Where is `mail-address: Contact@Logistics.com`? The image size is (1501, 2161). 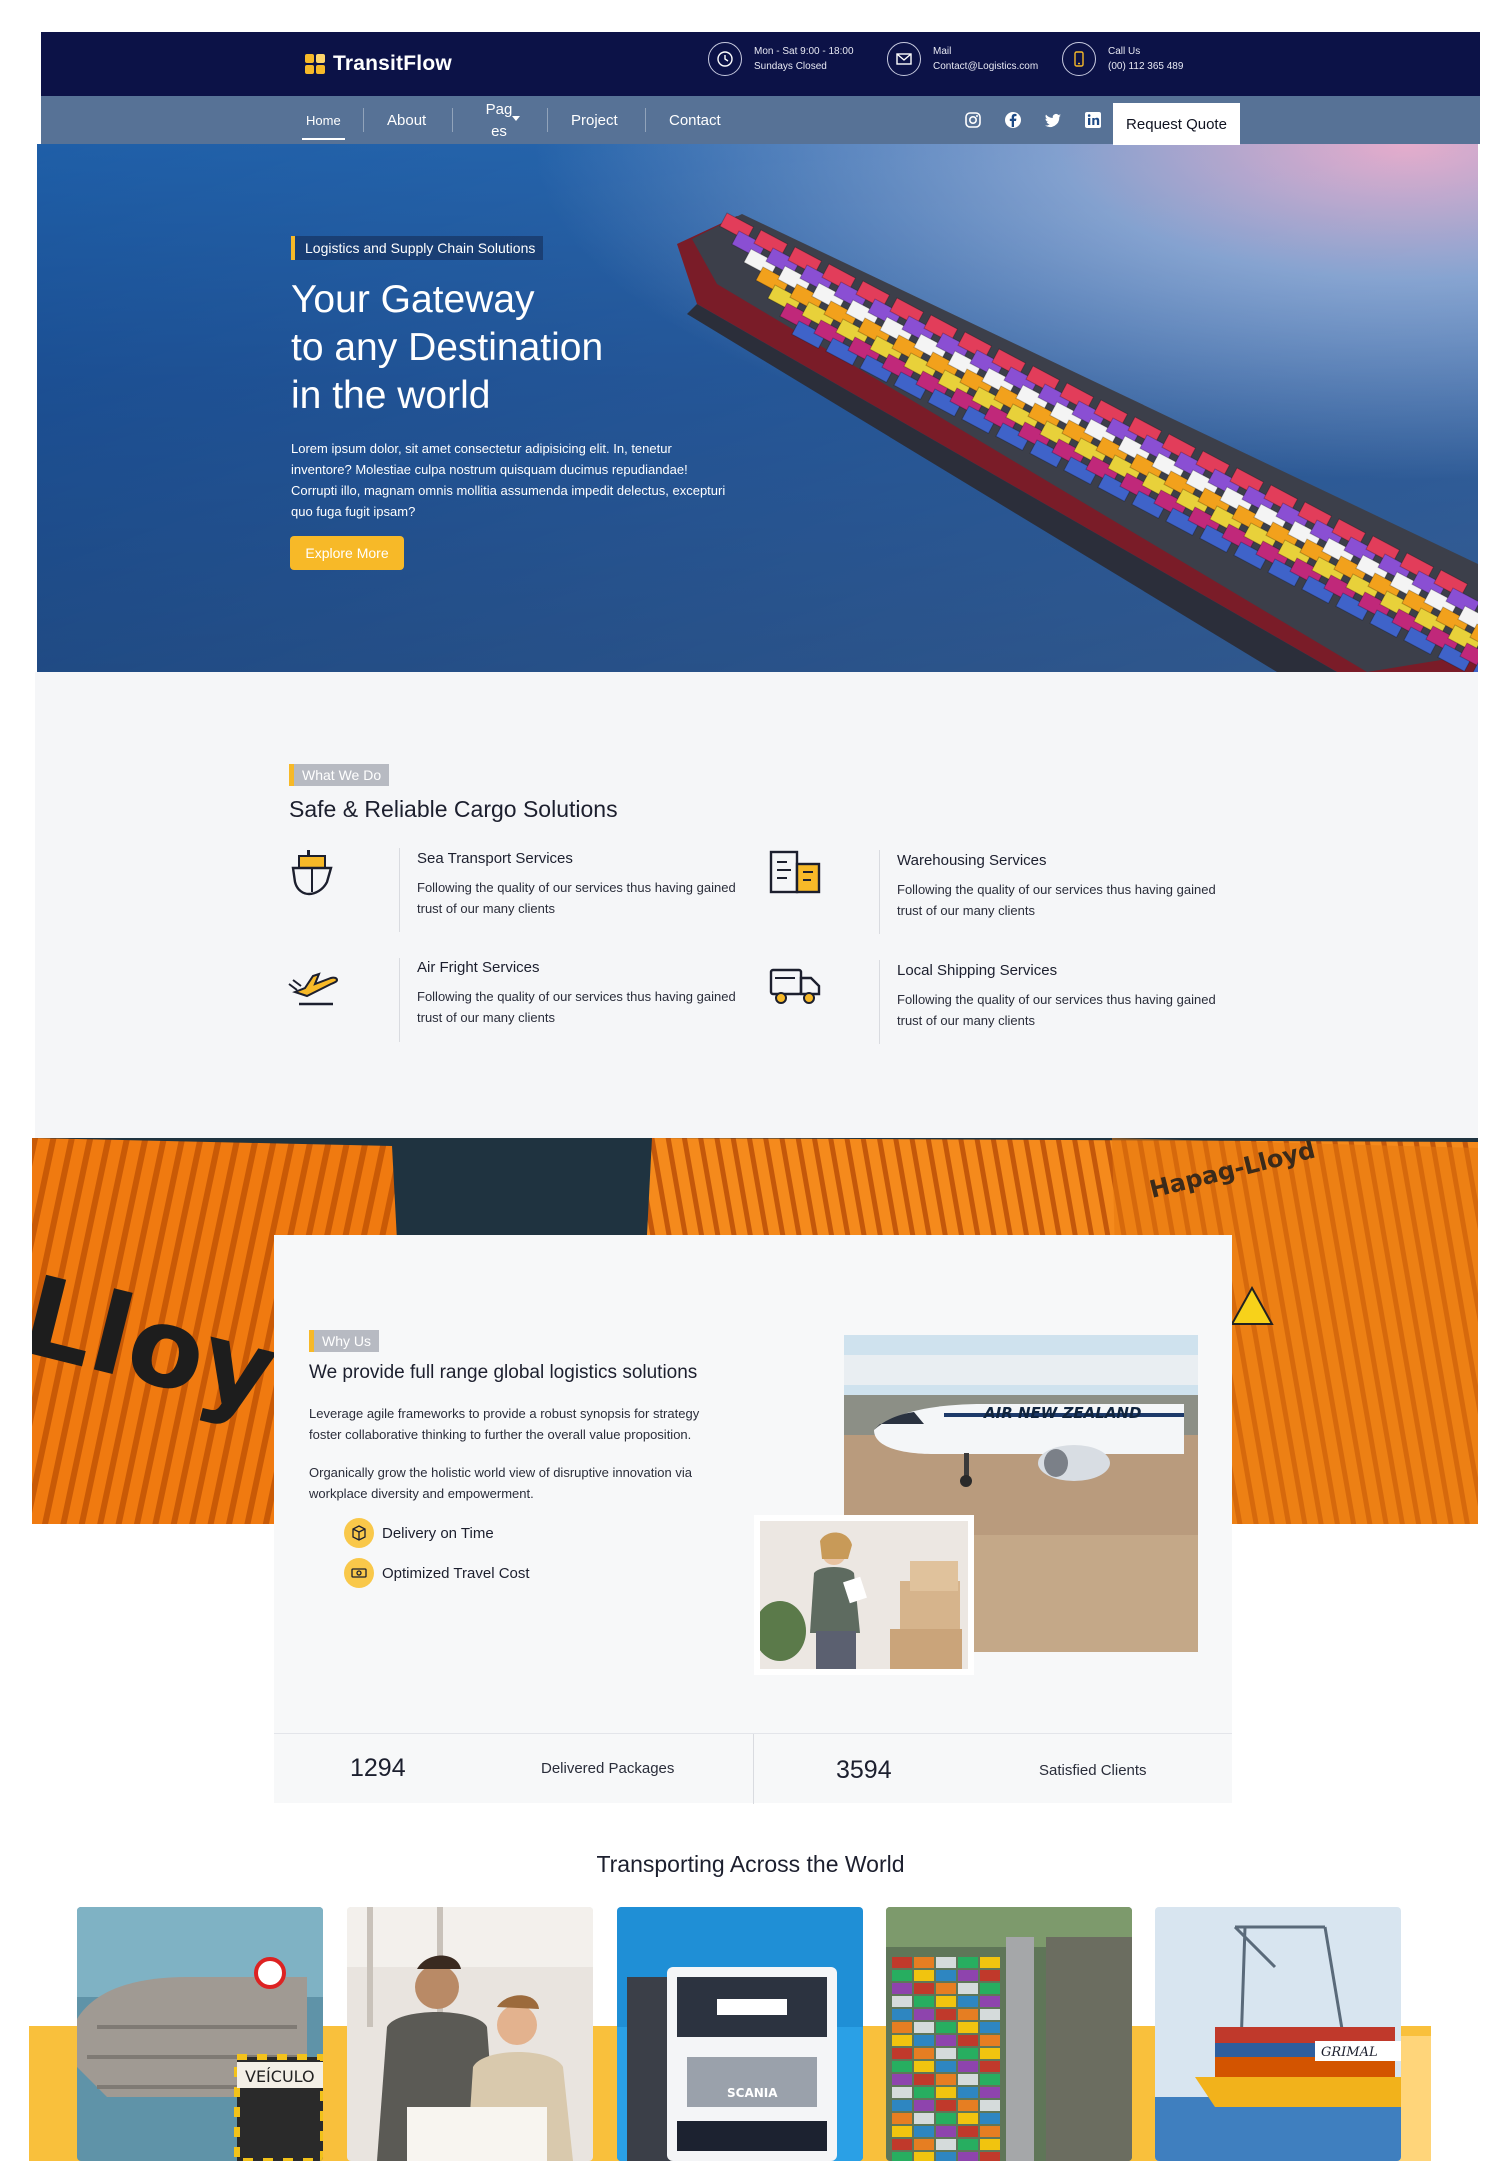 mail-address: Contact@Logistics.com is located at coordinates (985, 66).